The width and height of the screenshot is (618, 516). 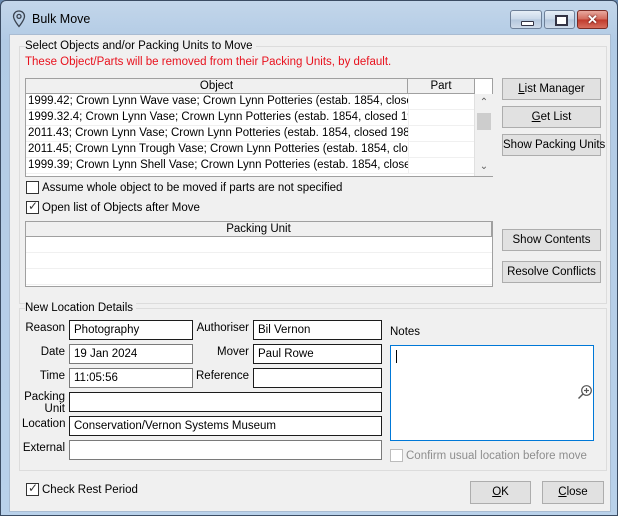 I want to click on reference-label: Reference, so click(x=223, y=376).